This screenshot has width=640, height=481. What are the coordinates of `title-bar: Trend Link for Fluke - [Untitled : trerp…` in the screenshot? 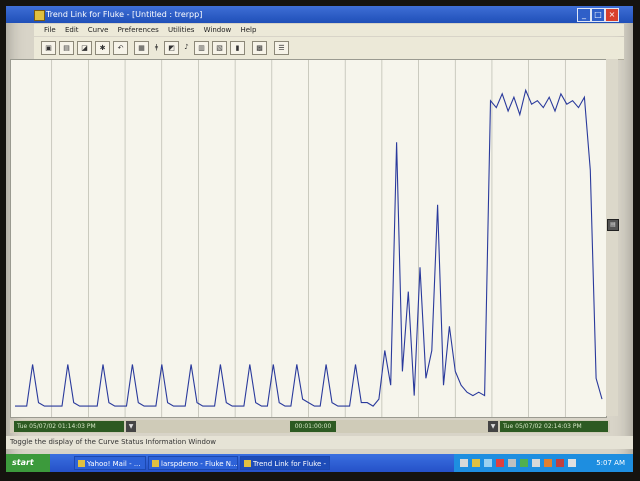 It's located at (319, 14).